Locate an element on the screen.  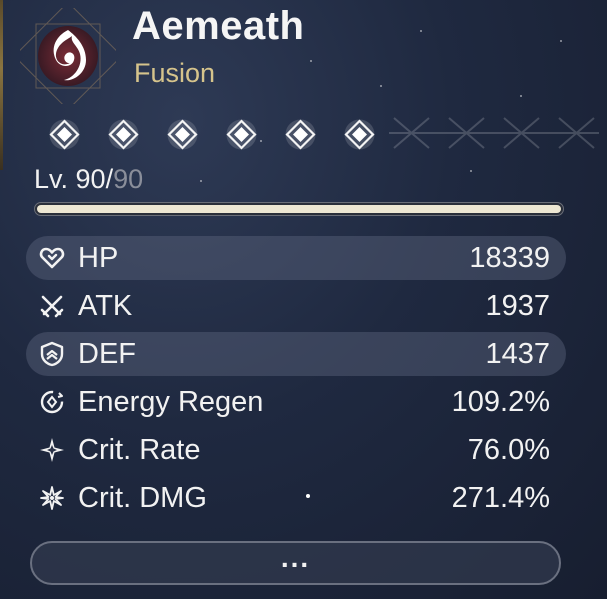
stat-label: DEF is located at coordinates (107, 353).